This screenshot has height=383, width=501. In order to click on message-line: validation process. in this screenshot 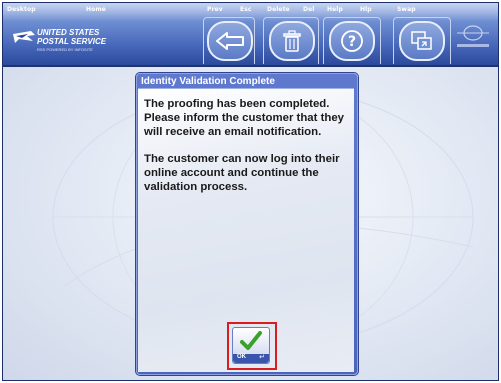, I will do `click(196, 187)`.